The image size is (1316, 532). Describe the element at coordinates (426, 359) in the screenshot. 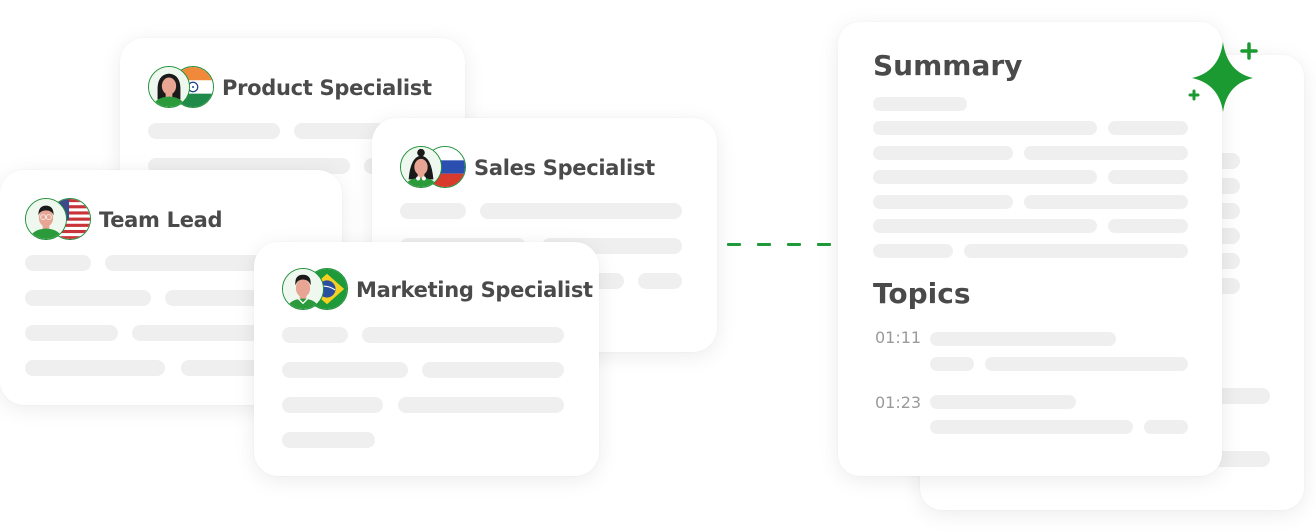

I see `marketing-specialist-card: Marketing Specialist` at that location.